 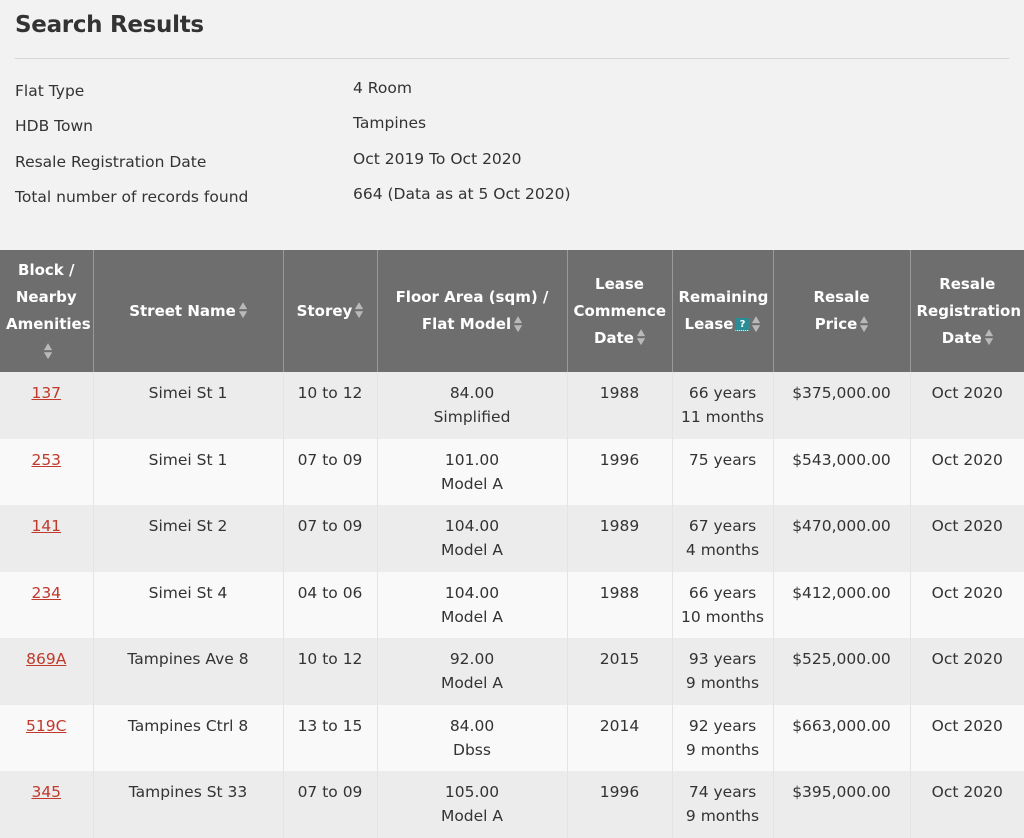 What do you see at coordinates (472, 538) in the screenshot?
I see `floor-area-cell: 104.00 Model A` at bounding box center [472, 538].